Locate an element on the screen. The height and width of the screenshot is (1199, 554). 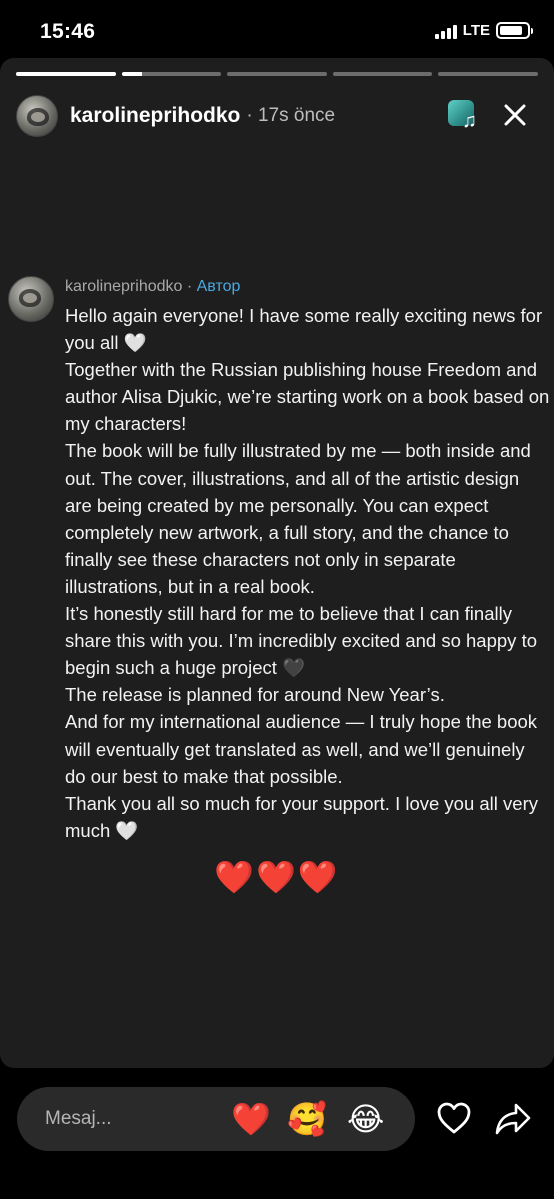
author-badge: Автор is located at coordinates (218, 286).